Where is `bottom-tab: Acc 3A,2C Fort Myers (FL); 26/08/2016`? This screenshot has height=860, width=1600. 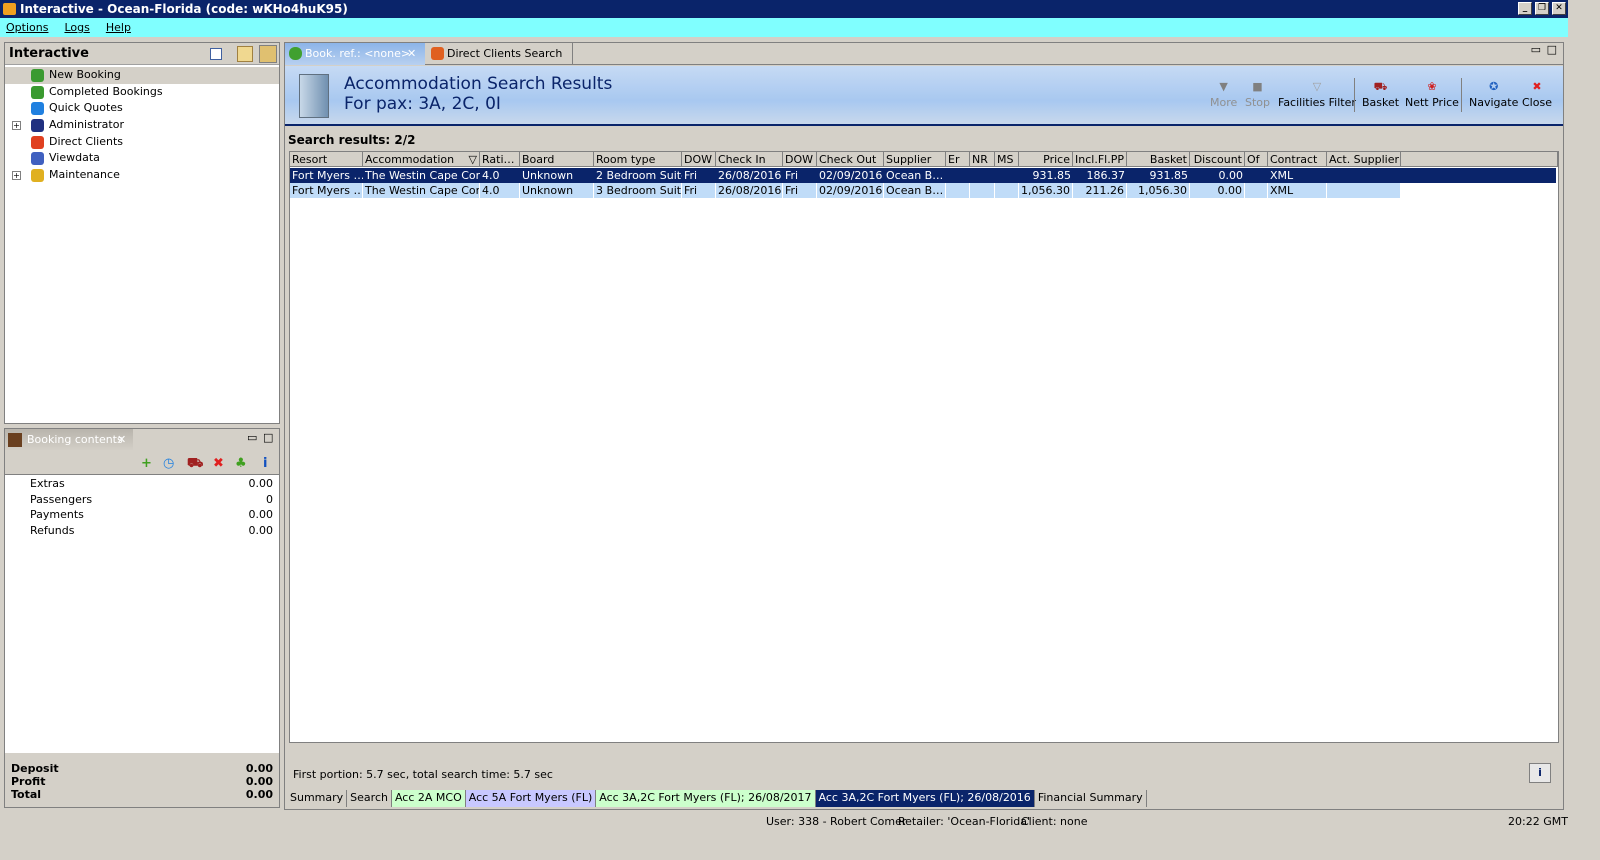
bottom-tab: Acc 3A,2C Fort Myers (FL); 26/08/2016 is located at coordinates (925, 798).